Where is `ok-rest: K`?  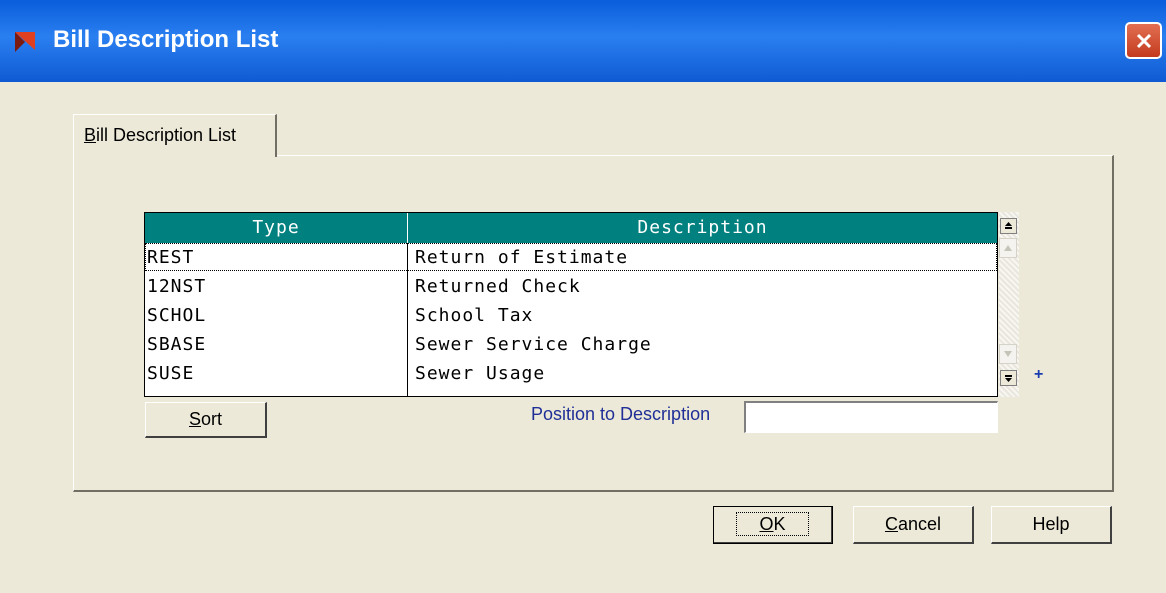 ok-rest: K is located at coordinates (779, 524).